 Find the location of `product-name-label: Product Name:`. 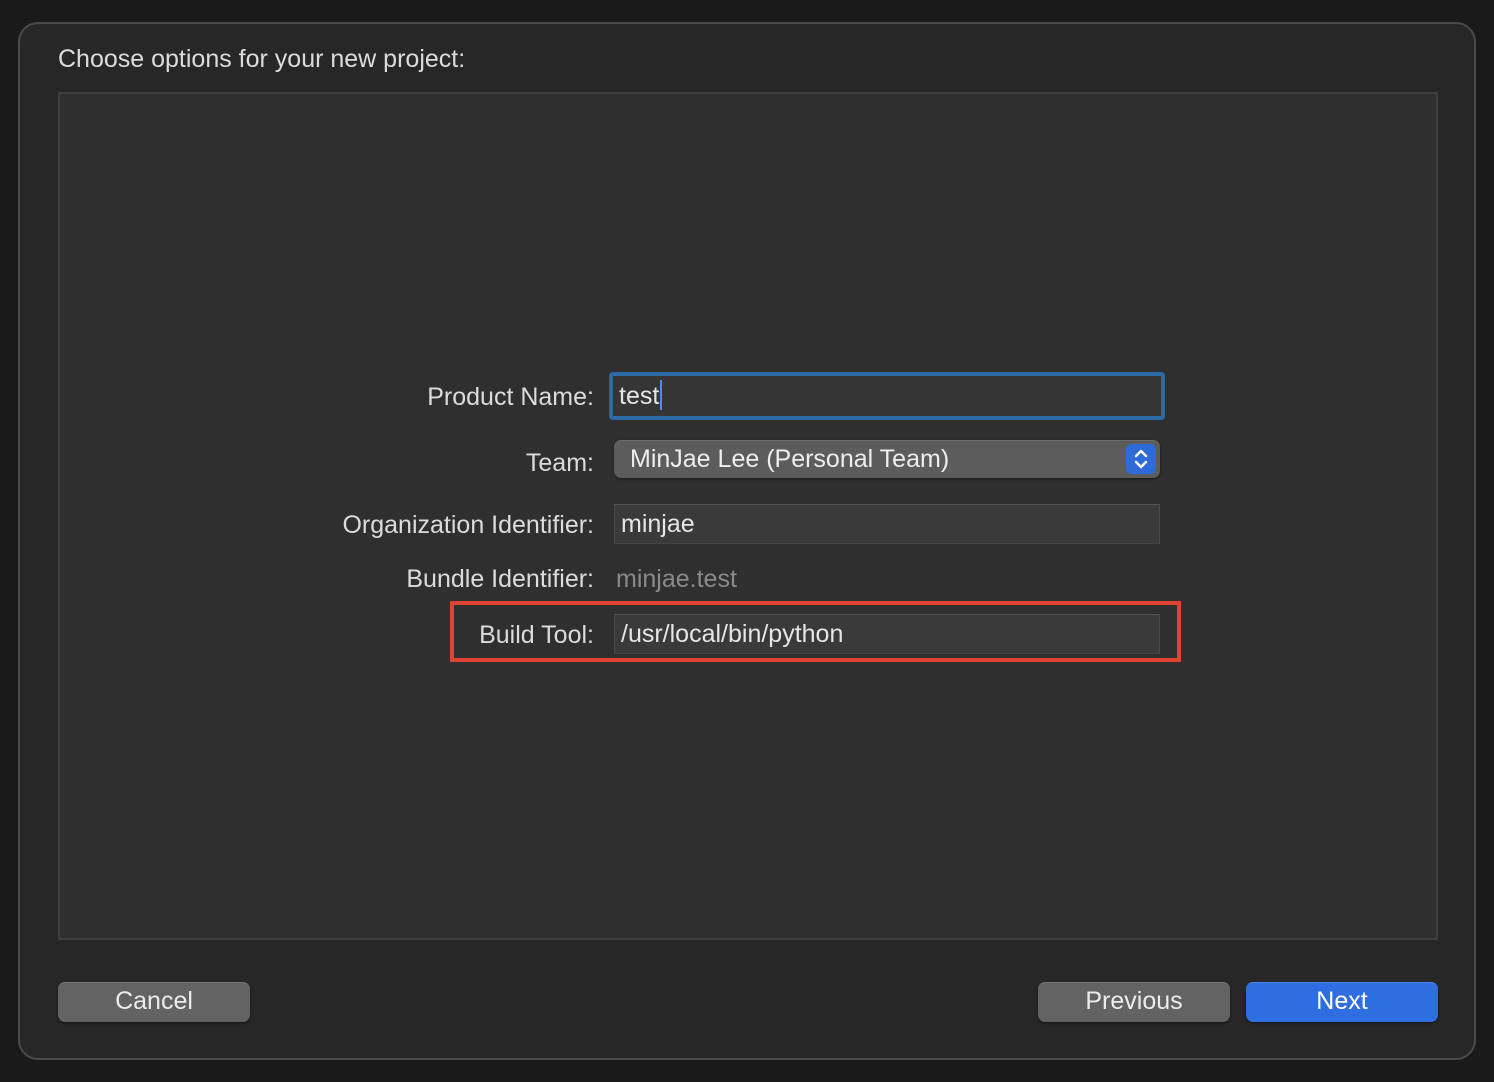

product-name-label: Product Name: is located at coordinates (510, 397).